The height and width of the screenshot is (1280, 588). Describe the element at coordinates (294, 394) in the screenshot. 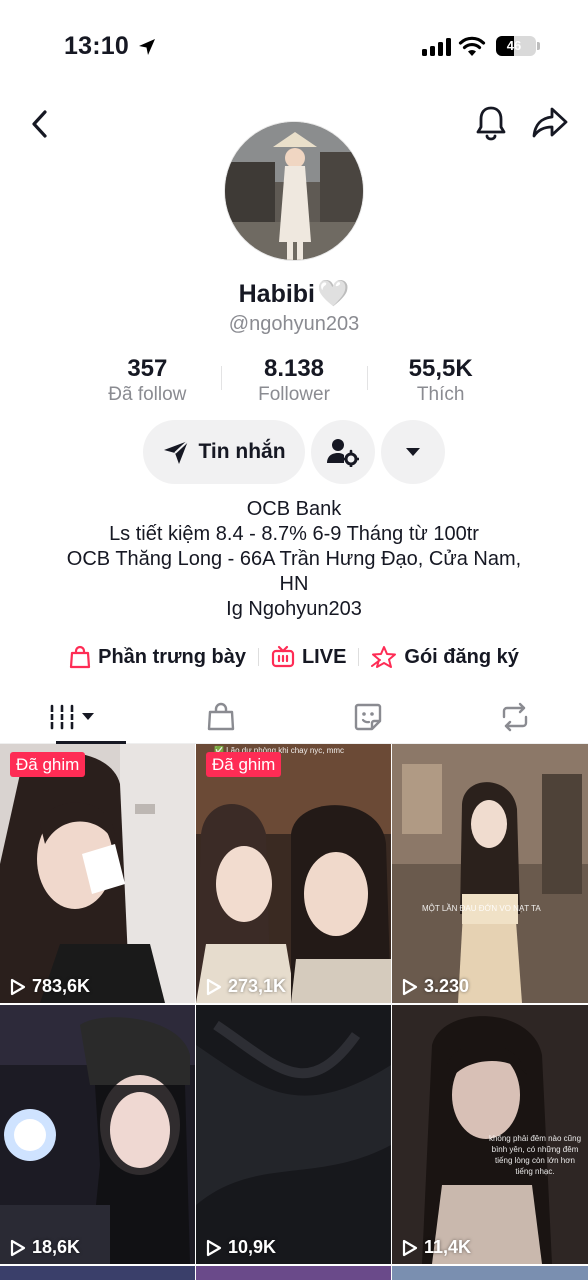

I see `stat-label: Follower` at that location.